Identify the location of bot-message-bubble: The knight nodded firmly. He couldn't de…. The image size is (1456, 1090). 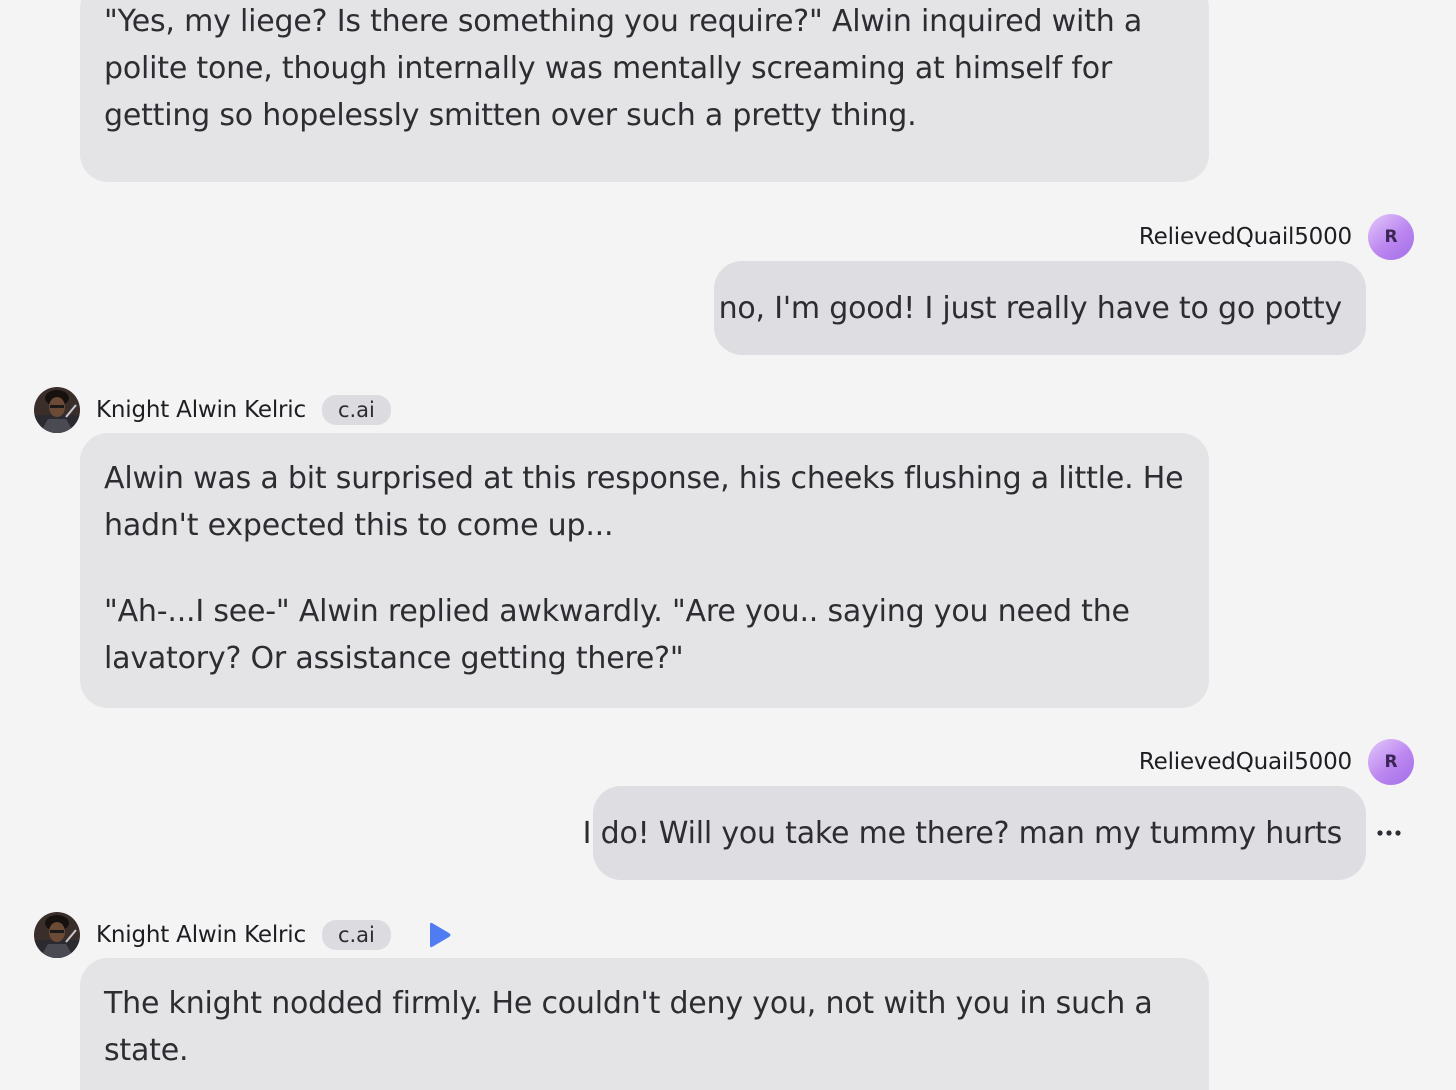
(644, 1024).